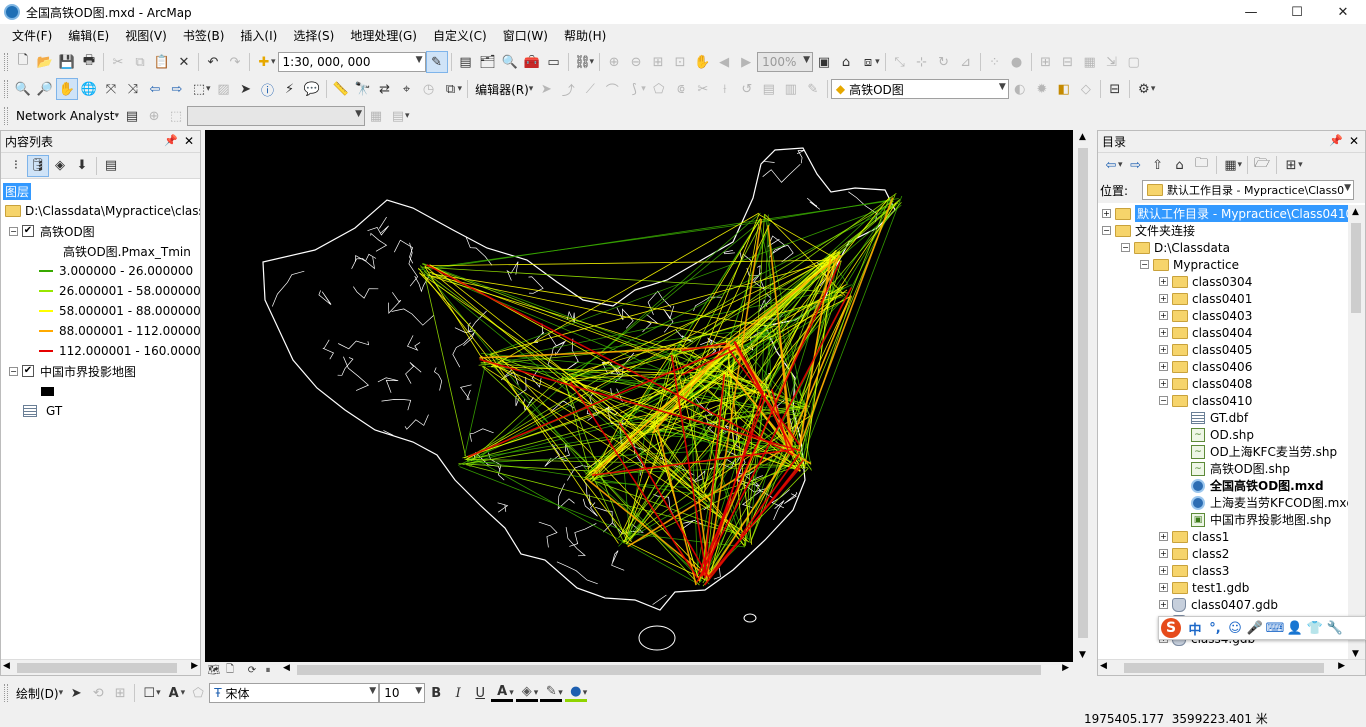 This screenshot has width=1366, height=727. I want to click on toc-layer-city-boundary: − ✔ 中国市界投影地图, so click(72, 371).